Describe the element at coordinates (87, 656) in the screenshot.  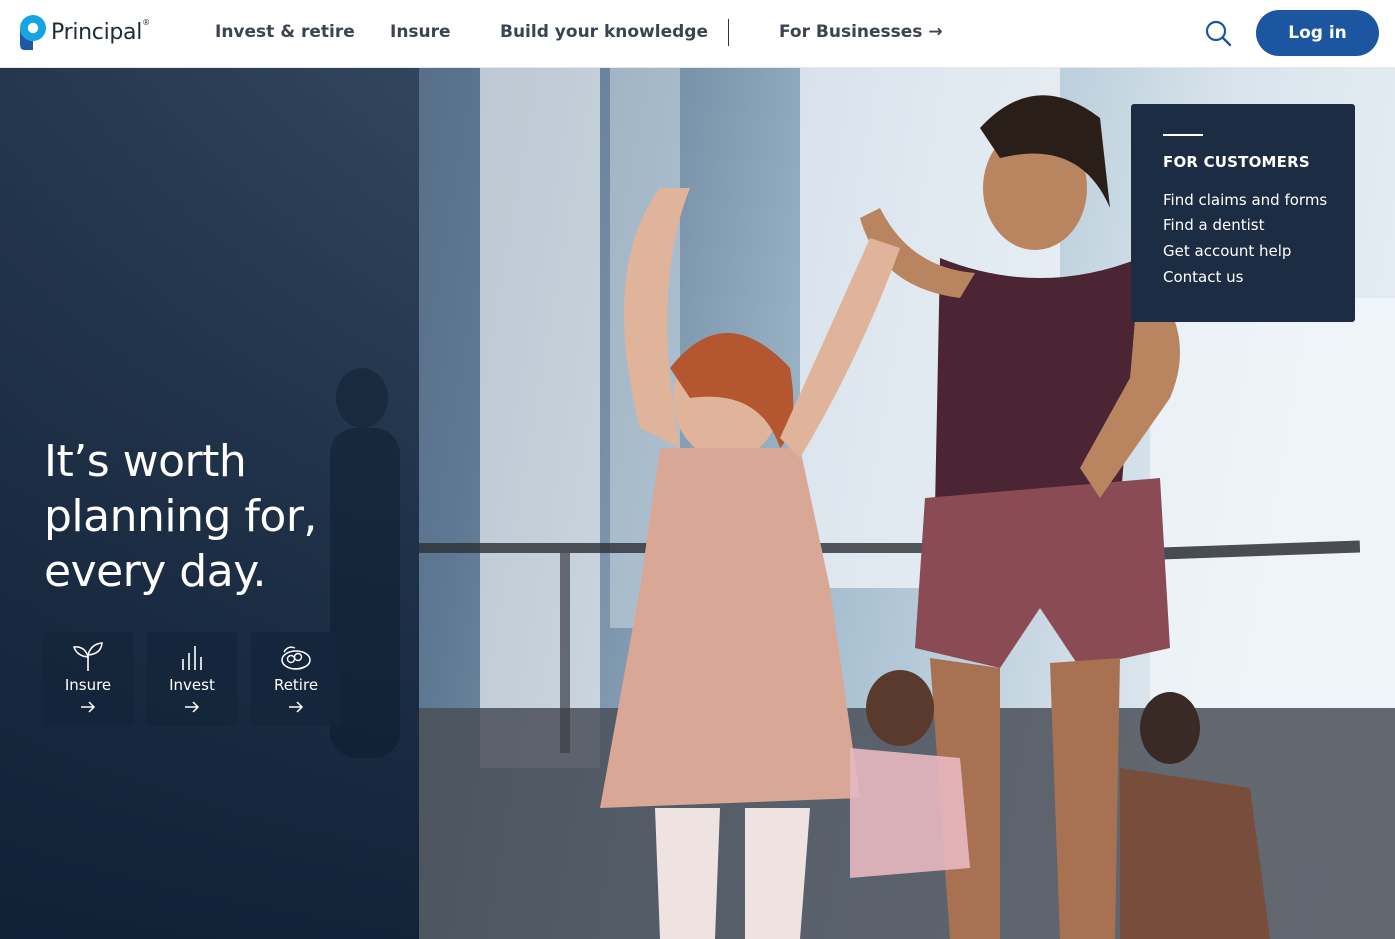
I see `sprout-icon` at that location.